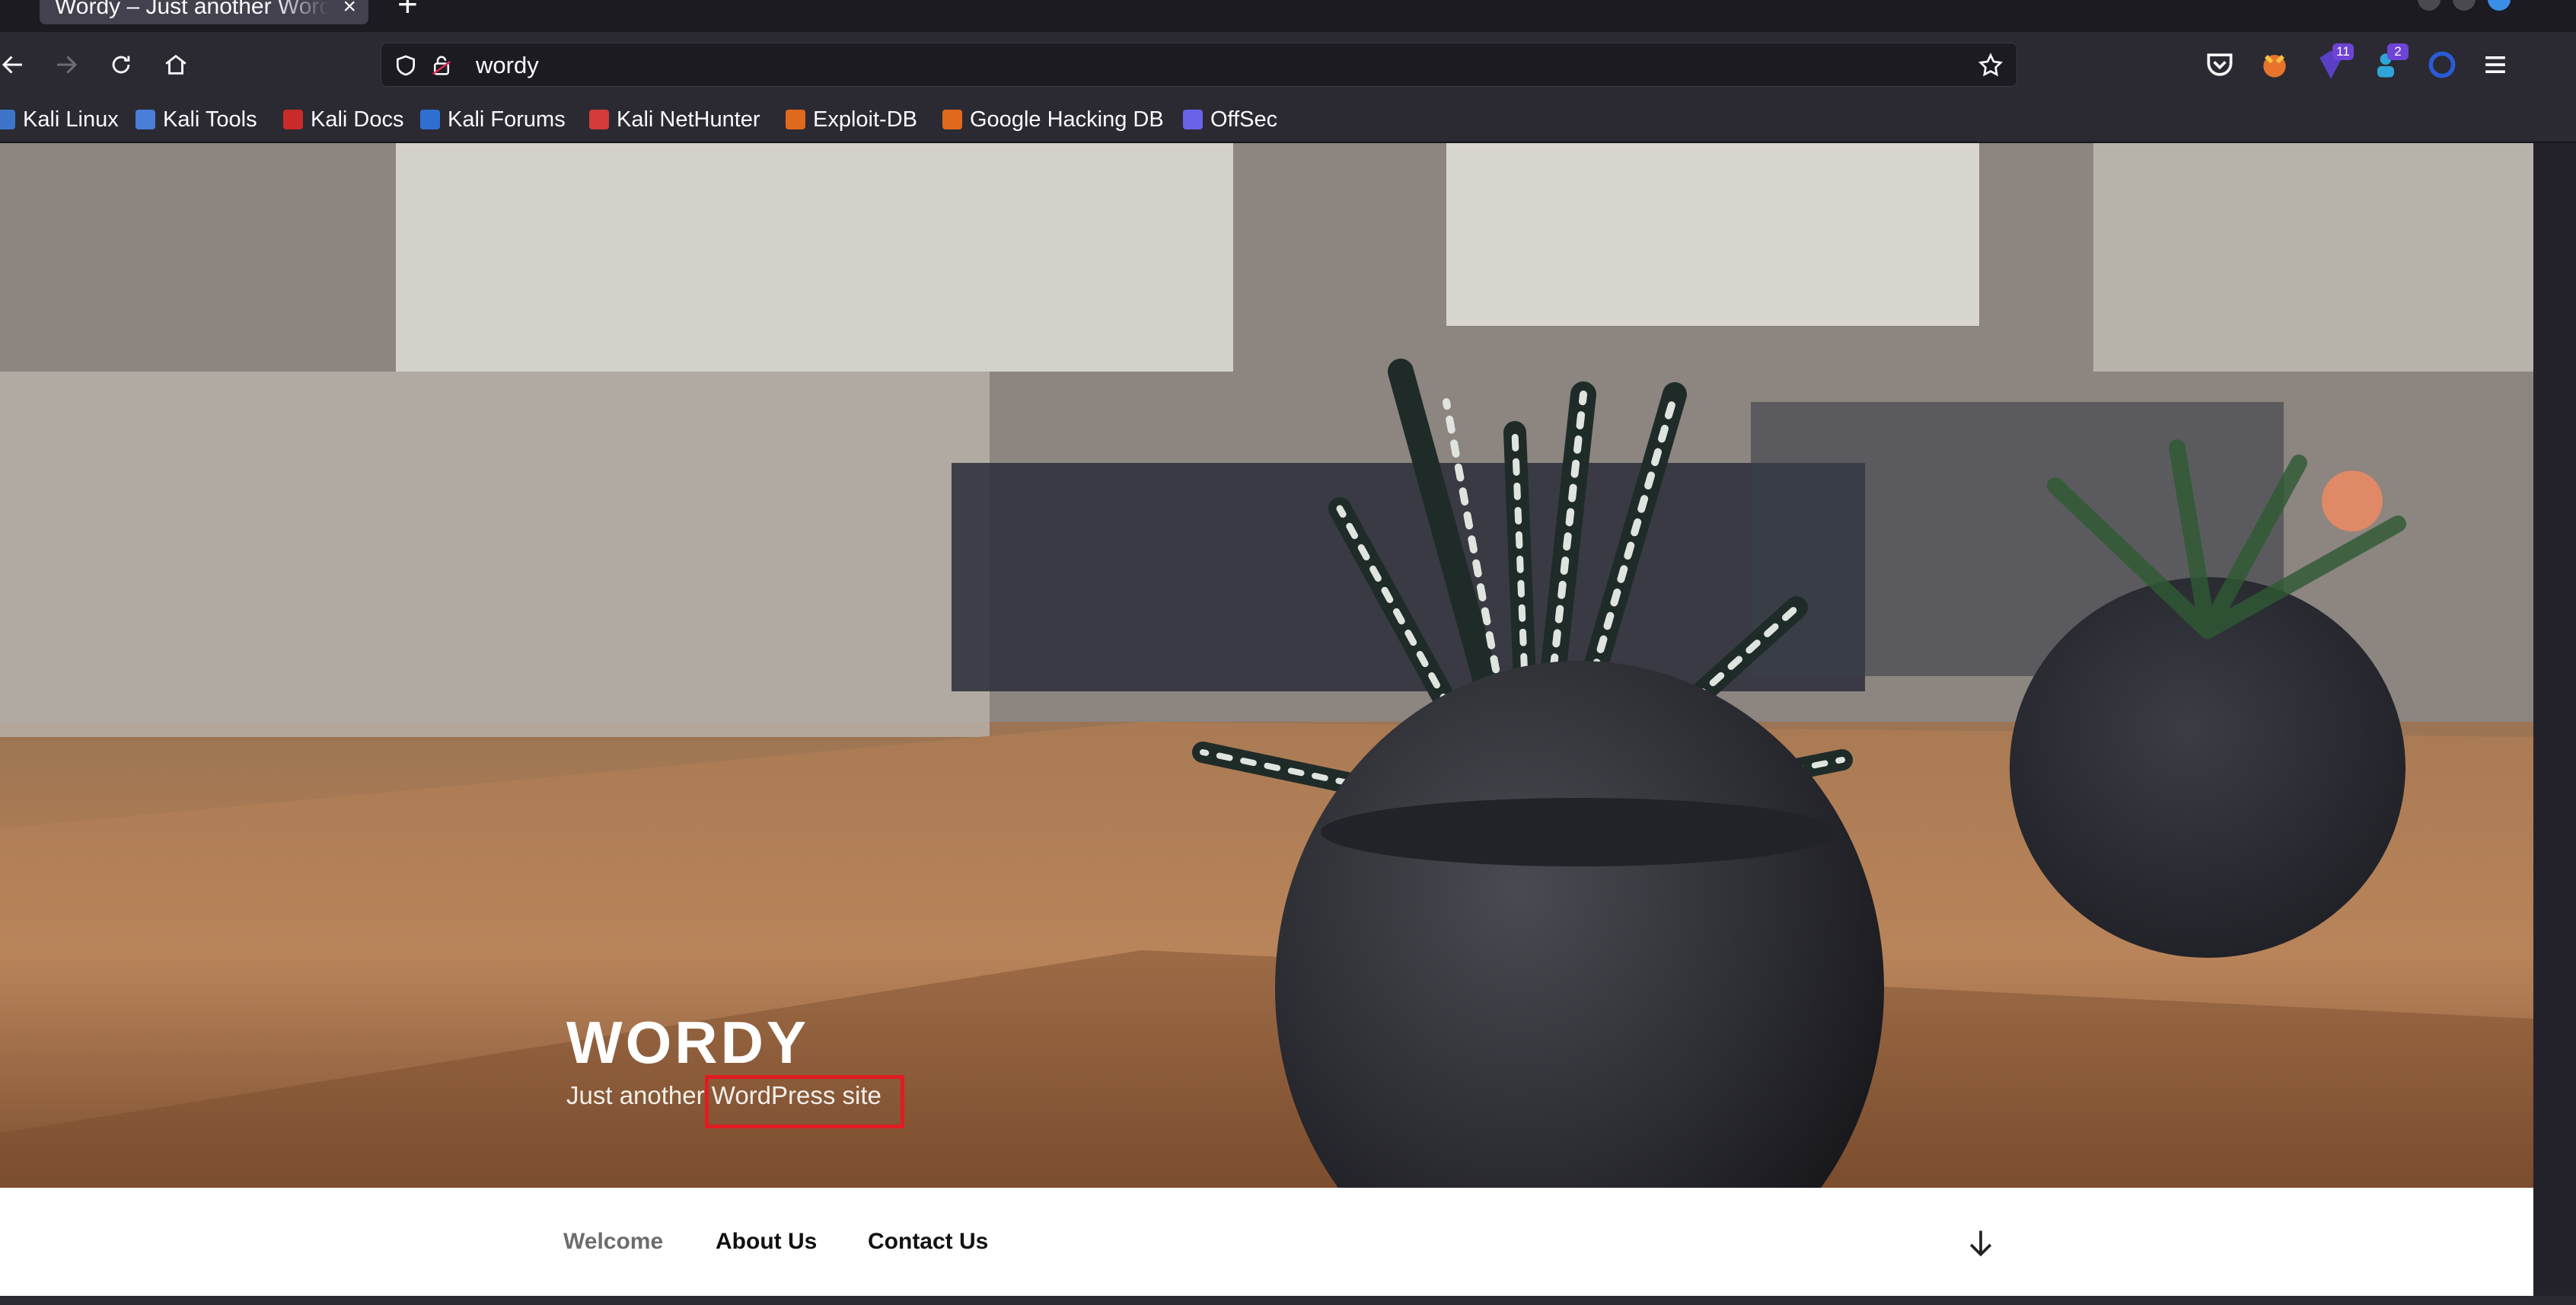  I want to click on back-button, so click(15, 64).